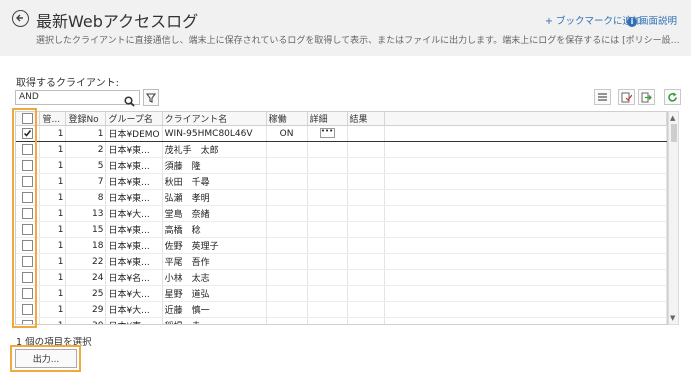 Image resolution: width=691 pixels, height=379 pixels. I want to click on table-row: 1 15 日本¥東... 高橋 稔, so click(341, 229).